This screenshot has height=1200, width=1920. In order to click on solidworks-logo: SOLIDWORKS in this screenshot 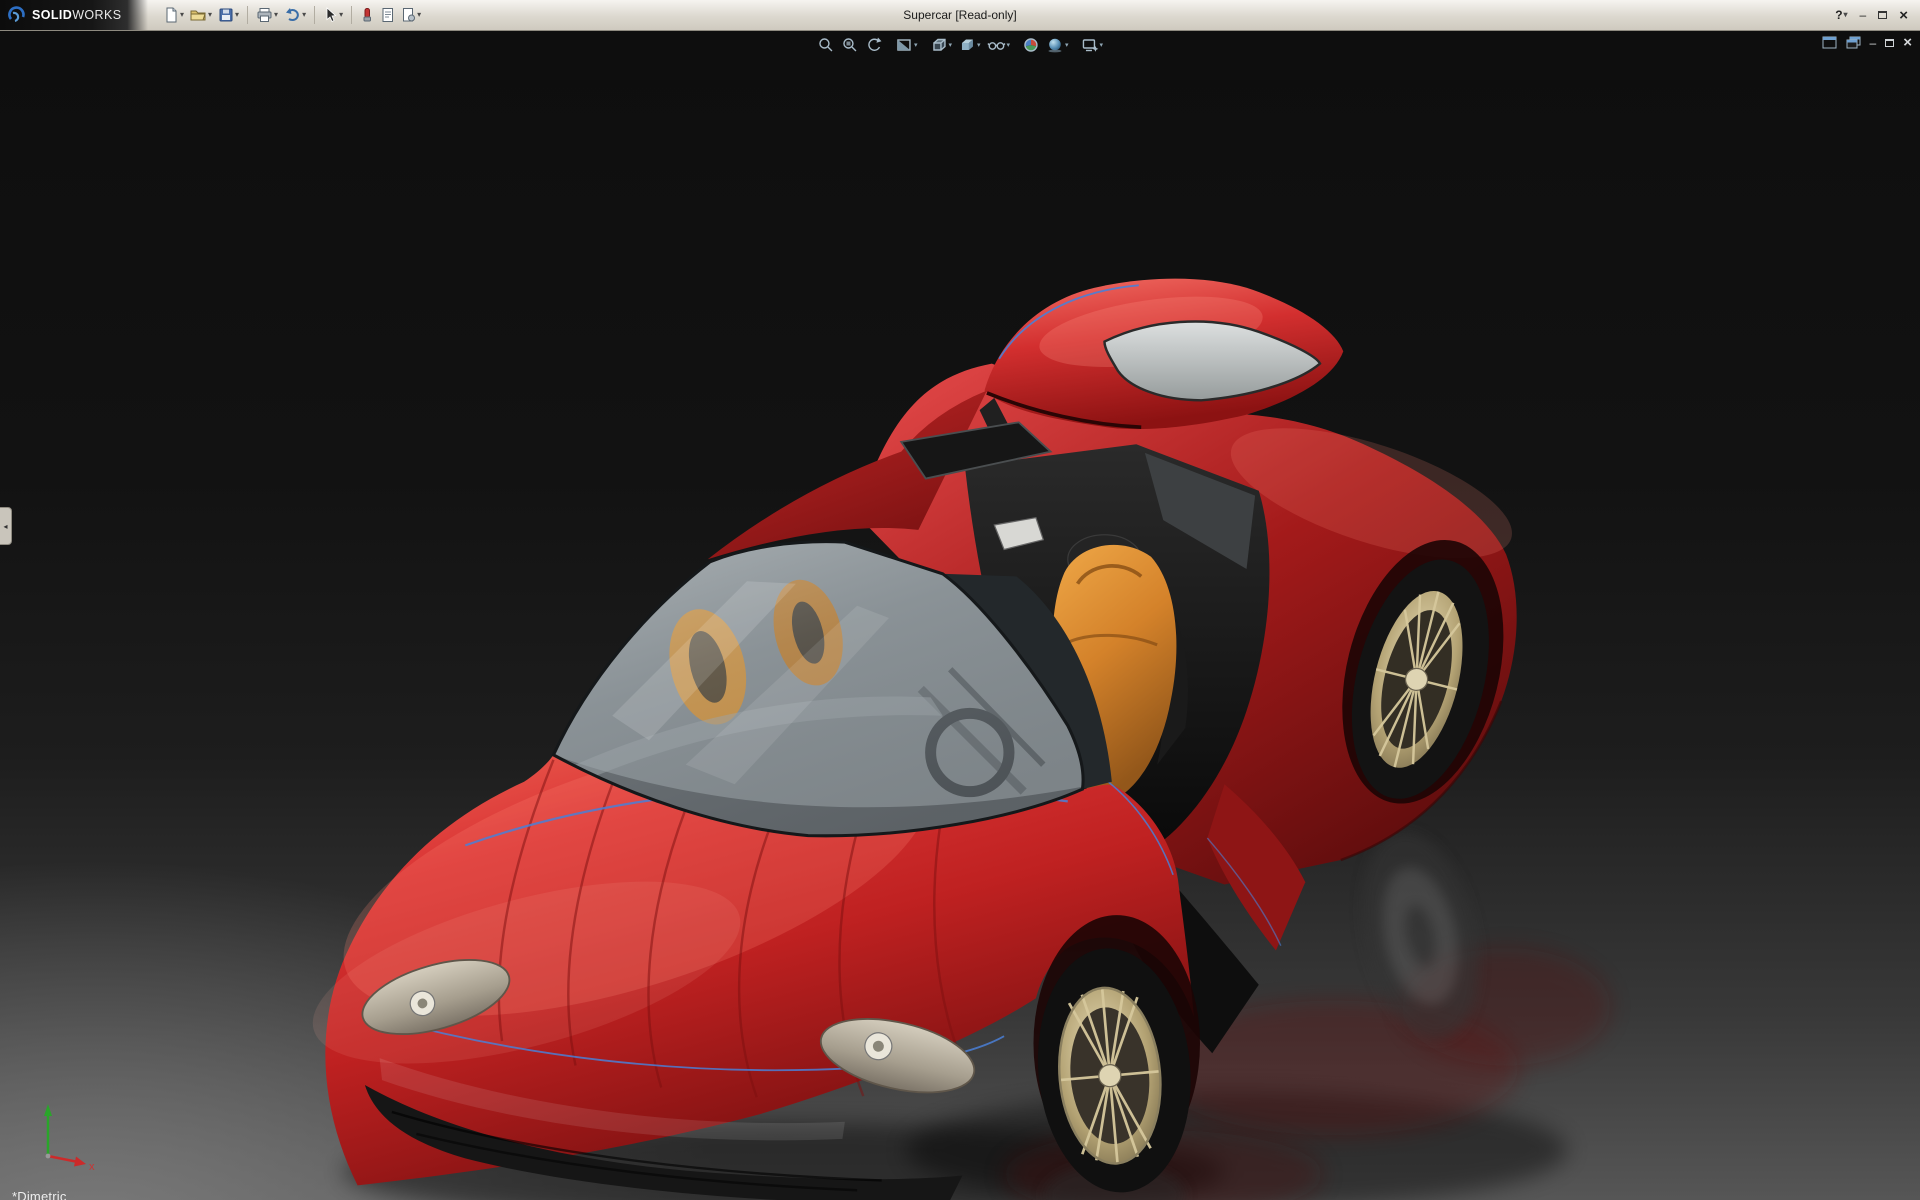, I will do `click(74, 15)`.